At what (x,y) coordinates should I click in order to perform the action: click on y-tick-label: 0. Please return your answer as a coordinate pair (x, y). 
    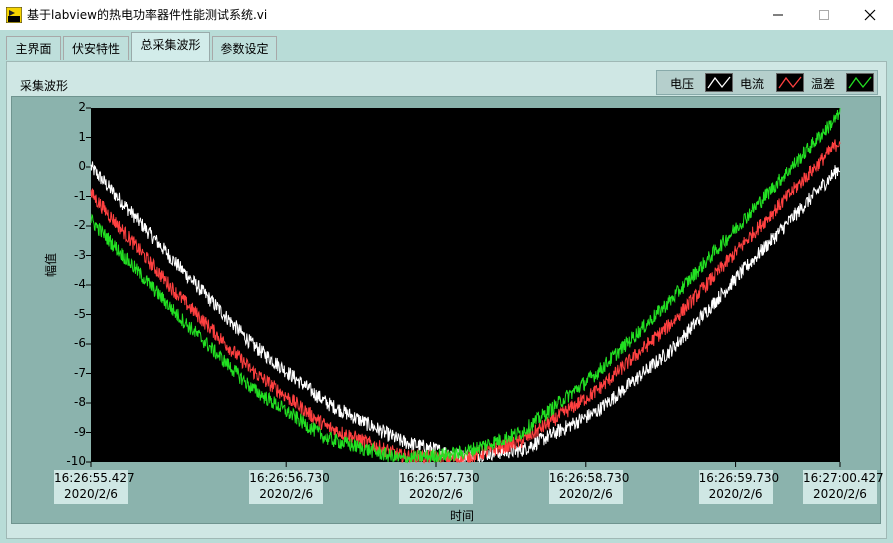
    Looking at the image, I should click on (82, 166).